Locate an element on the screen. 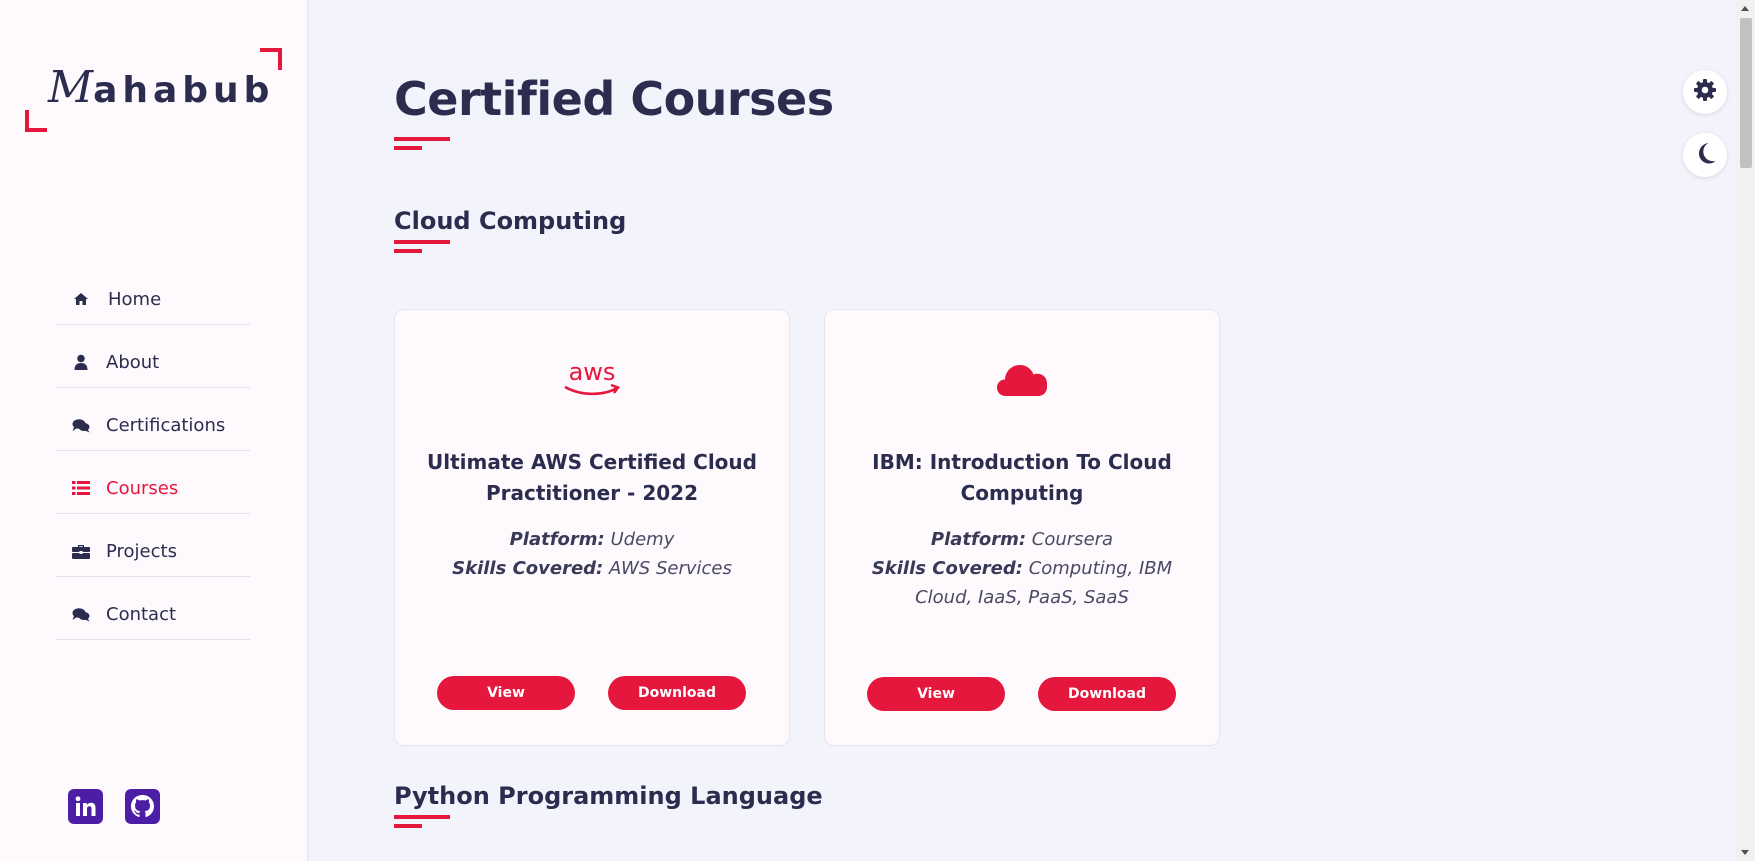  nav-item-contact: Contact is located at coordinates (153, 608).